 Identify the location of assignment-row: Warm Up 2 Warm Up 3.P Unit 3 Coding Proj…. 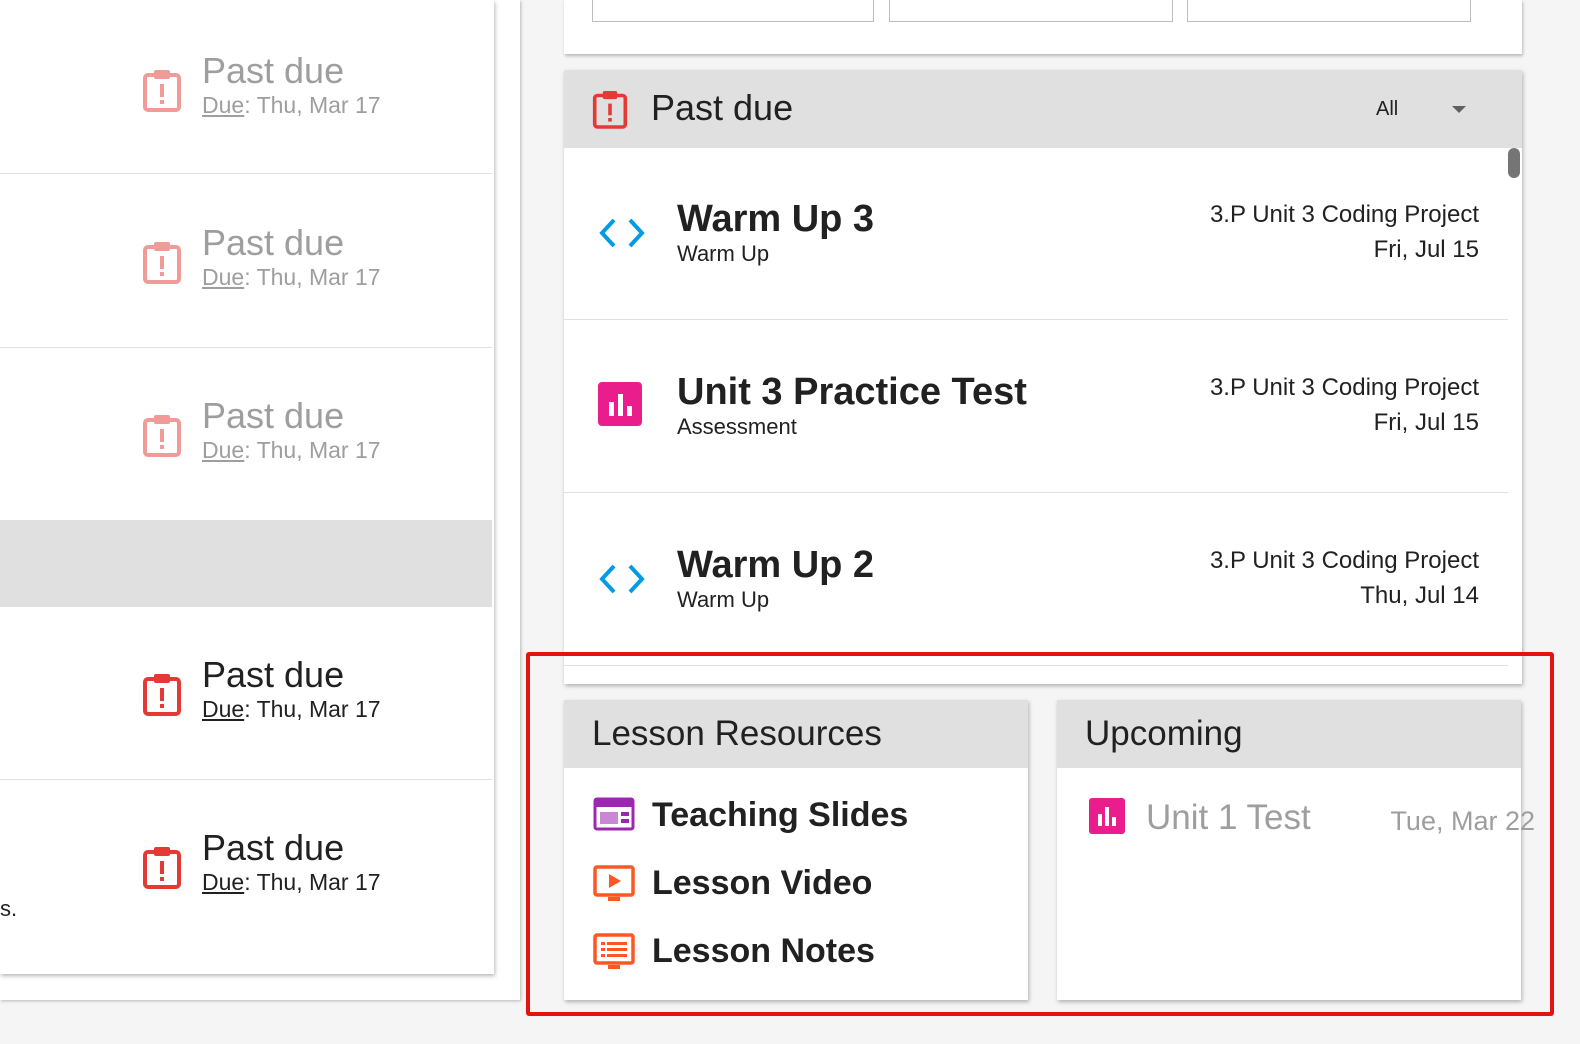
(1036, 580).